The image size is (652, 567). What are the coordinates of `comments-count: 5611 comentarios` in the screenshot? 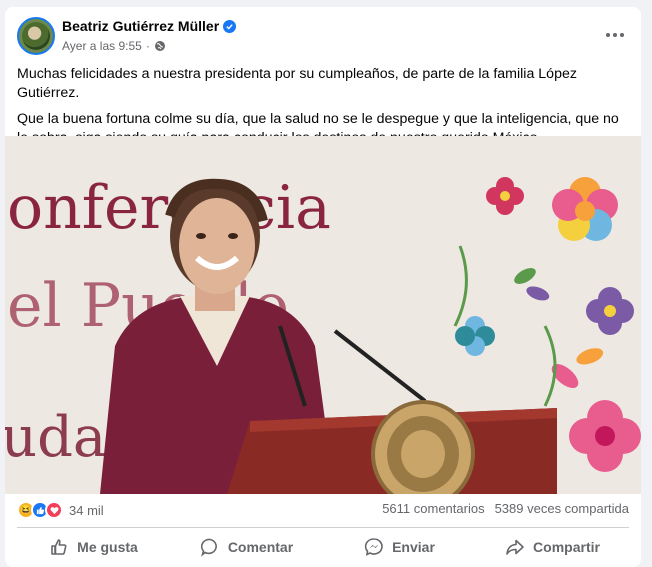 It's located at (433, 508).